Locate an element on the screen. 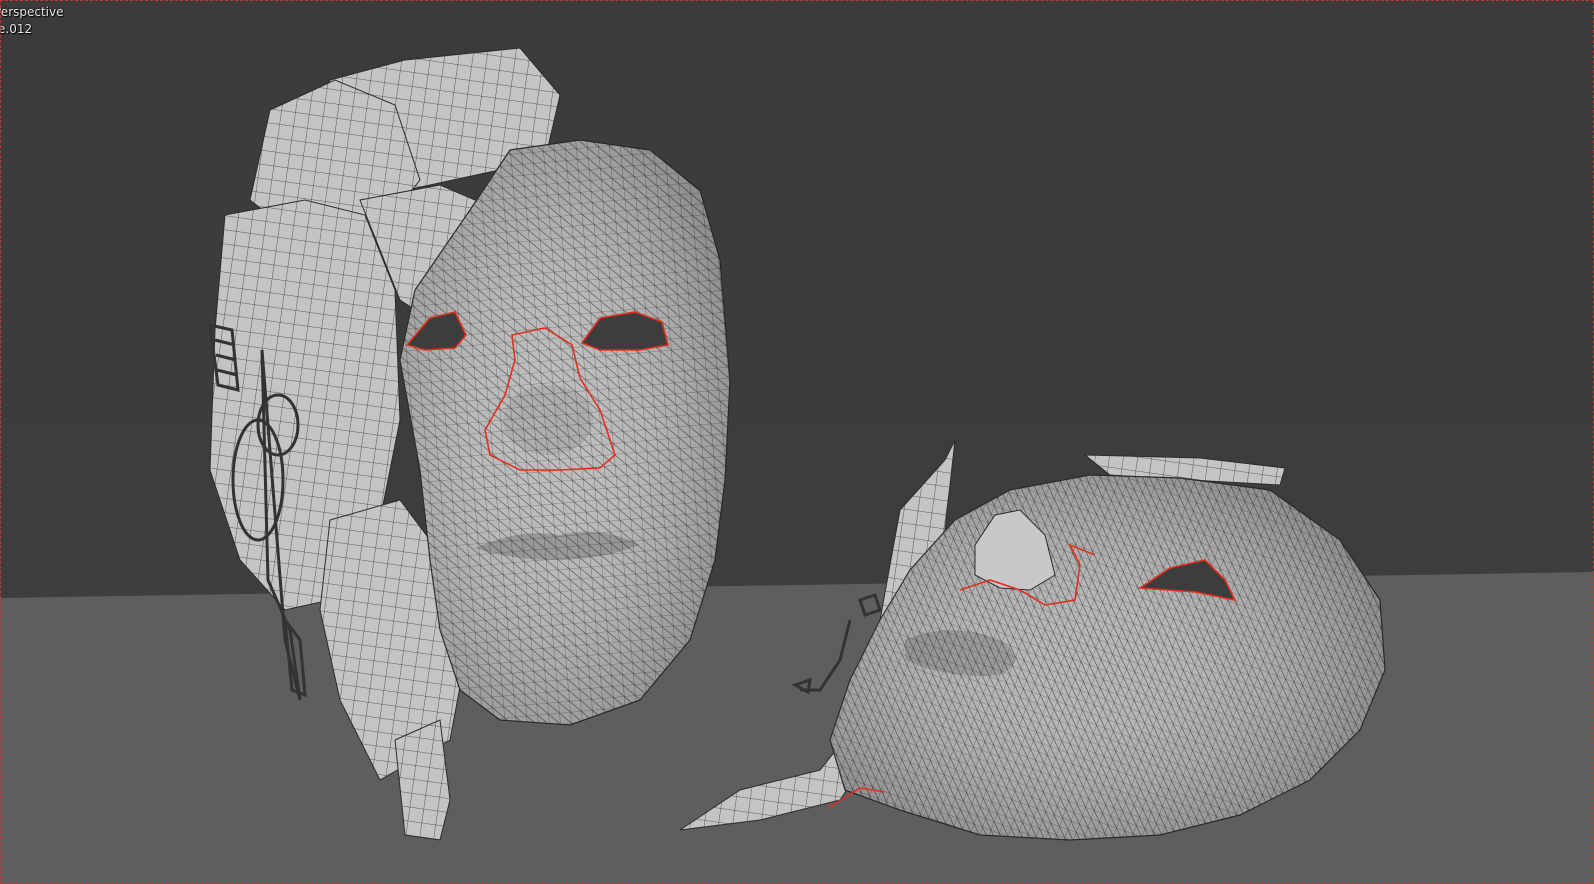 This screenshot has height=884, width=1594. active-object-label: e.012 is located at coordinates (16, 29).